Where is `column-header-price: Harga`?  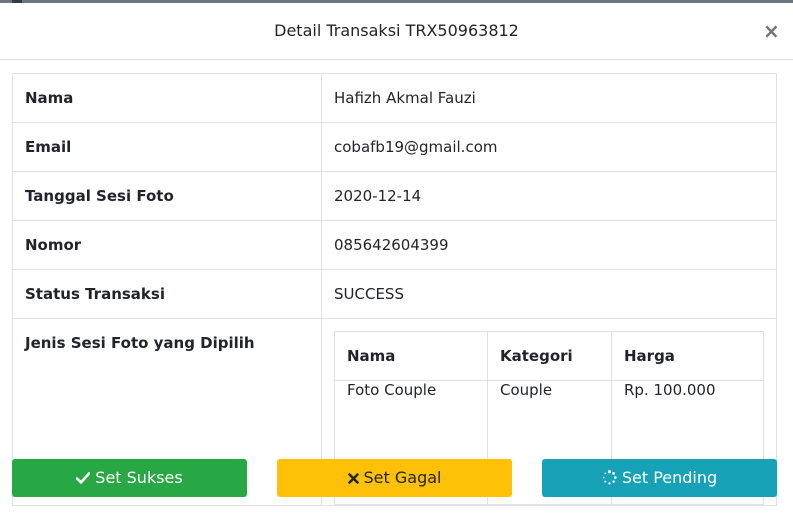
column-header-price: Harga is located at coordinates (687, 356).